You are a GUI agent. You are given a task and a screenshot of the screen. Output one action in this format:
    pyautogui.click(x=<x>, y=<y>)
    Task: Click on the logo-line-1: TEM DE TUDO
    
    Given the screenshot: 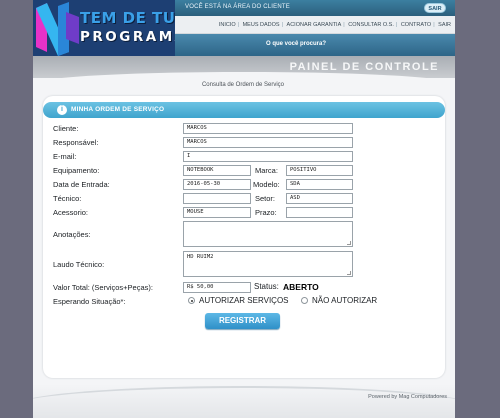 What is the action you would take?
    pyautogui.click(x=127, y=18)
    